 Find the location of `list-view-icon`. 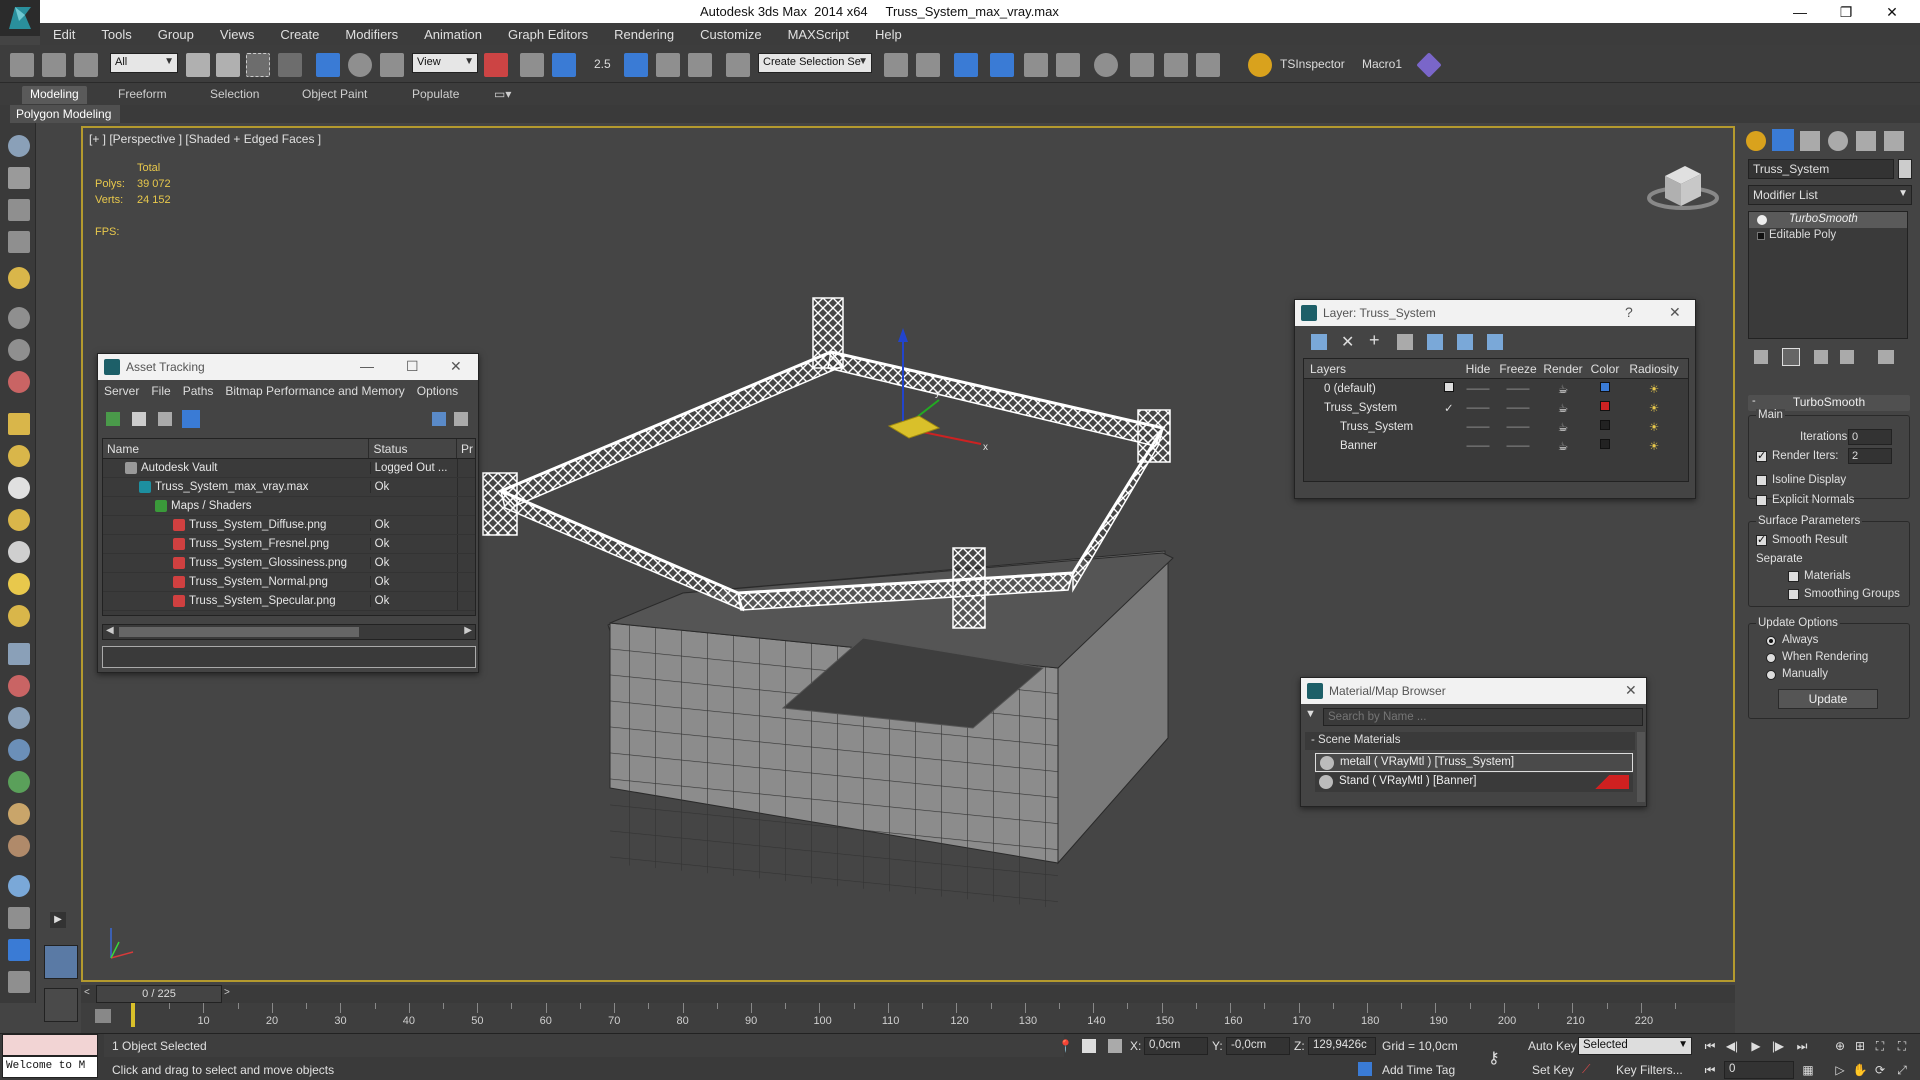

list-view-icon is located at coordinates (139, 419).